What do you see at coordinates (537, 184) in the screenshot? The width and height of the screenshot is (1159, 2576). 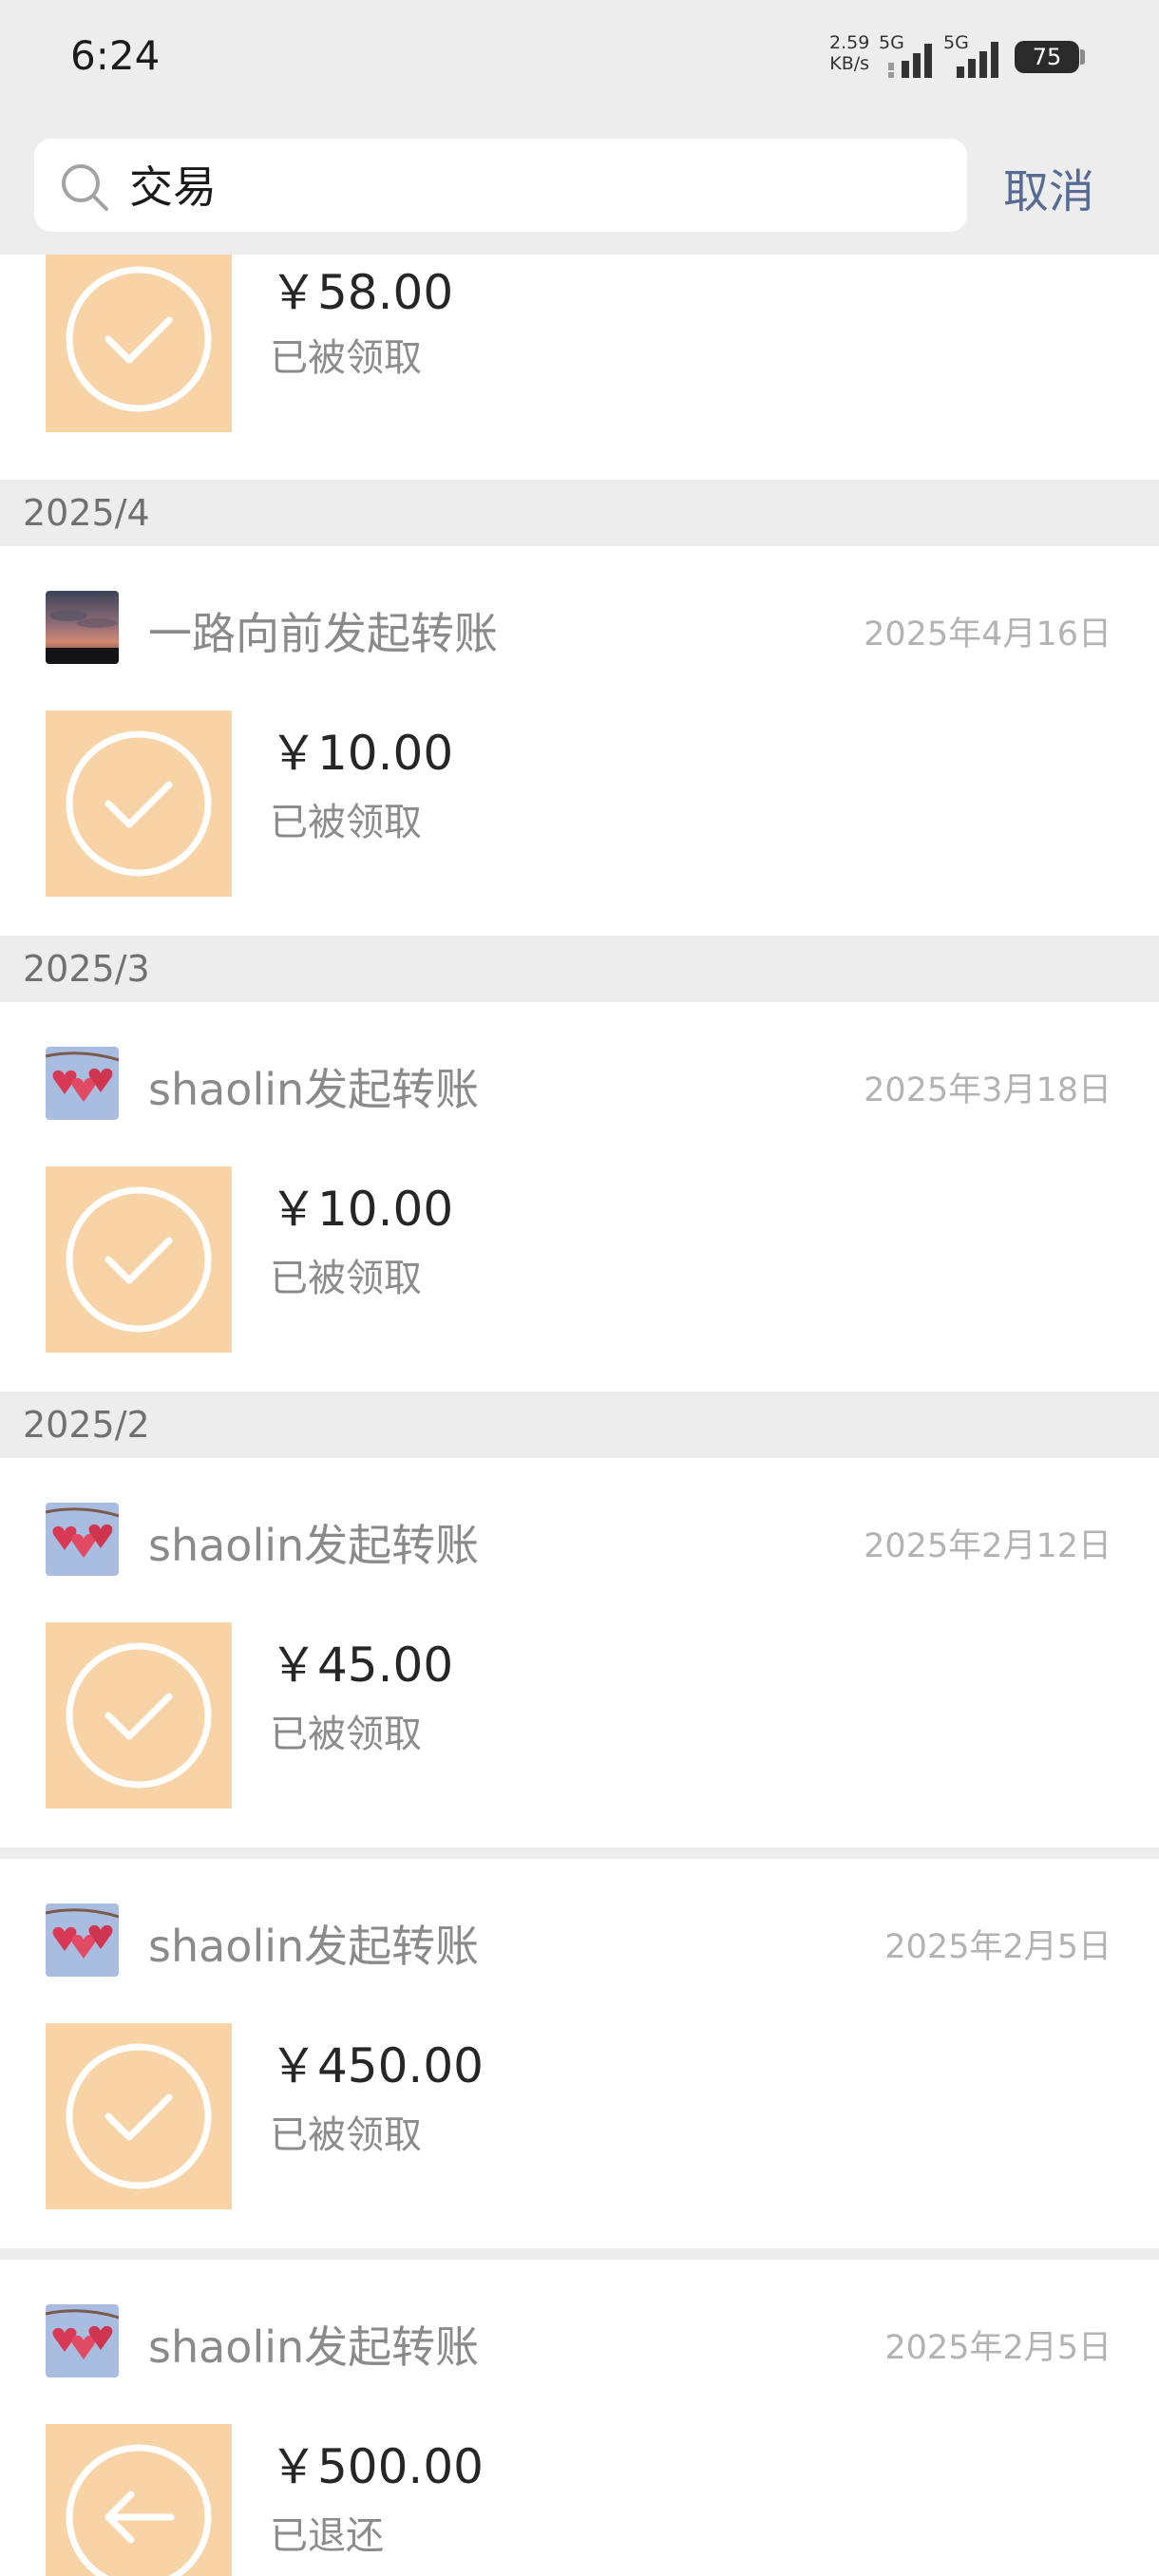 I see `search-input` at bounding box center [537, 184].